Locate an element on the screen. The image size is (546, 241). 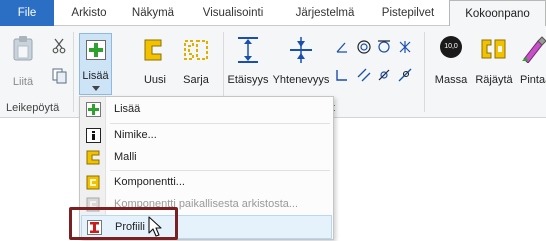
mass-button: 10,0 Massa is located at coordinates (451, 62).